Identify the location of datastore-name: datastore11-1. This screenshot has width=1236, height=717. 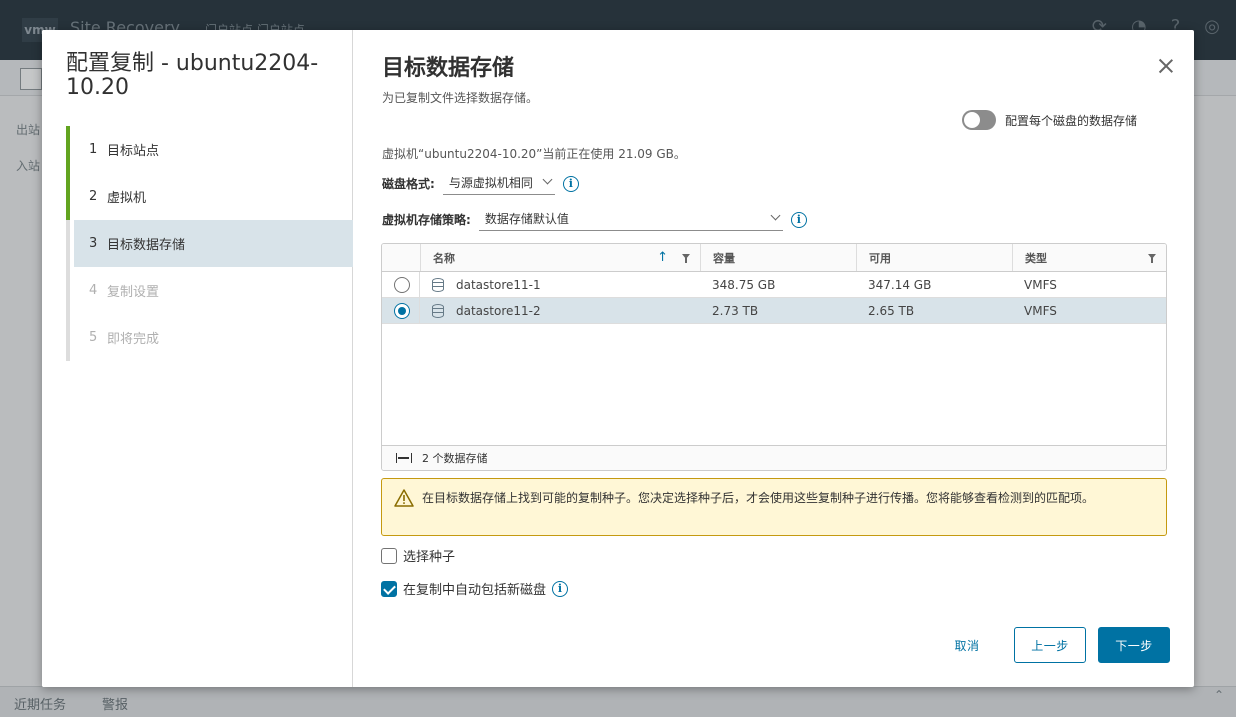
(498, 284).